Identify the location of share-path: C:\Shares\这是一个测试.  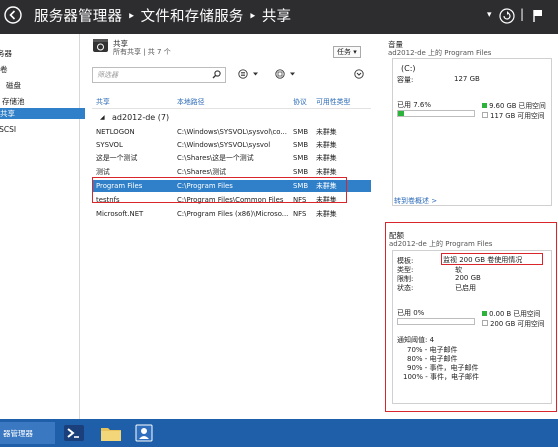
(215, 158).